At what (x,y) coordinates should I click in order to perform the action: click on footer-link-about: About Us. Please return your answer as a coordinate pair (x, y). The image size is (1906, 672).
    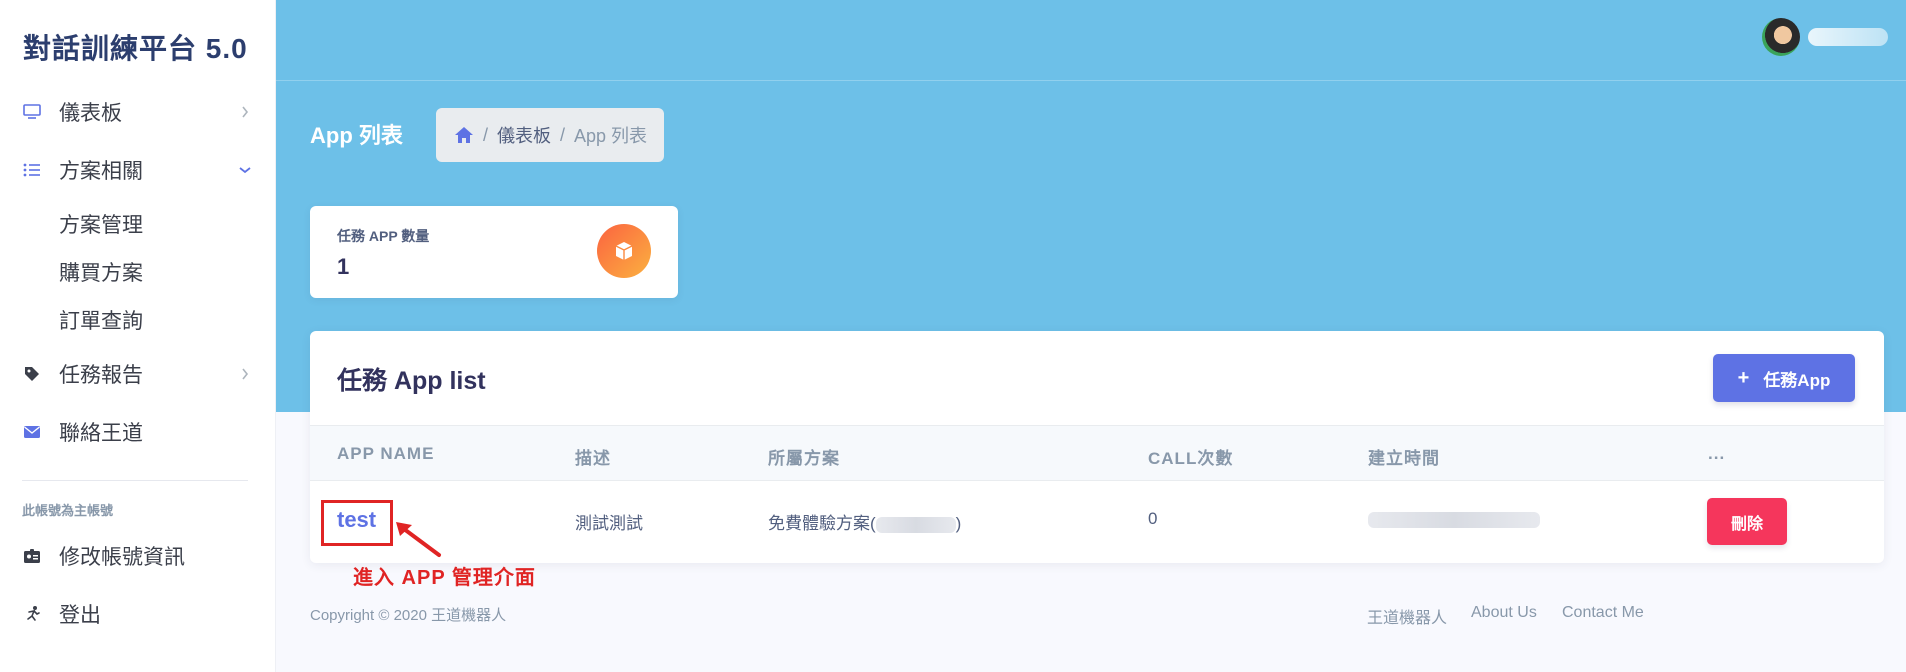
    Looking at the image, I should click on (1504, 613).